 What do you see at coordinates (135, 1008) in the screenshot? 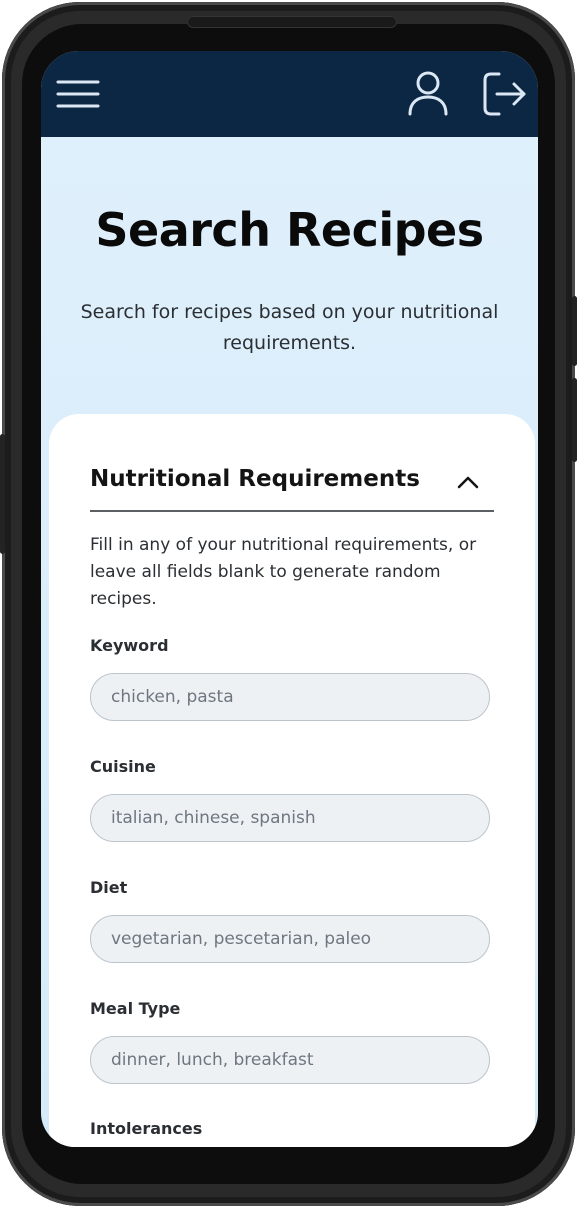
I see `meal-type-label: Meal Type` at bounding box center [135, 1008].